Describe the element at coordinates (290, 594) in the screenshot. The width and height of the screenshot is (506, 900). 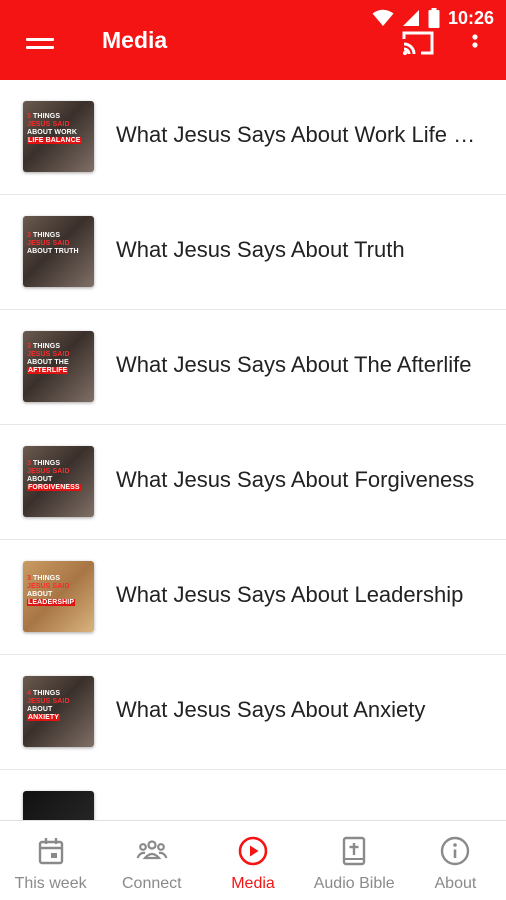
I see `media-title: What Jesus Says About Leadership` at that location.